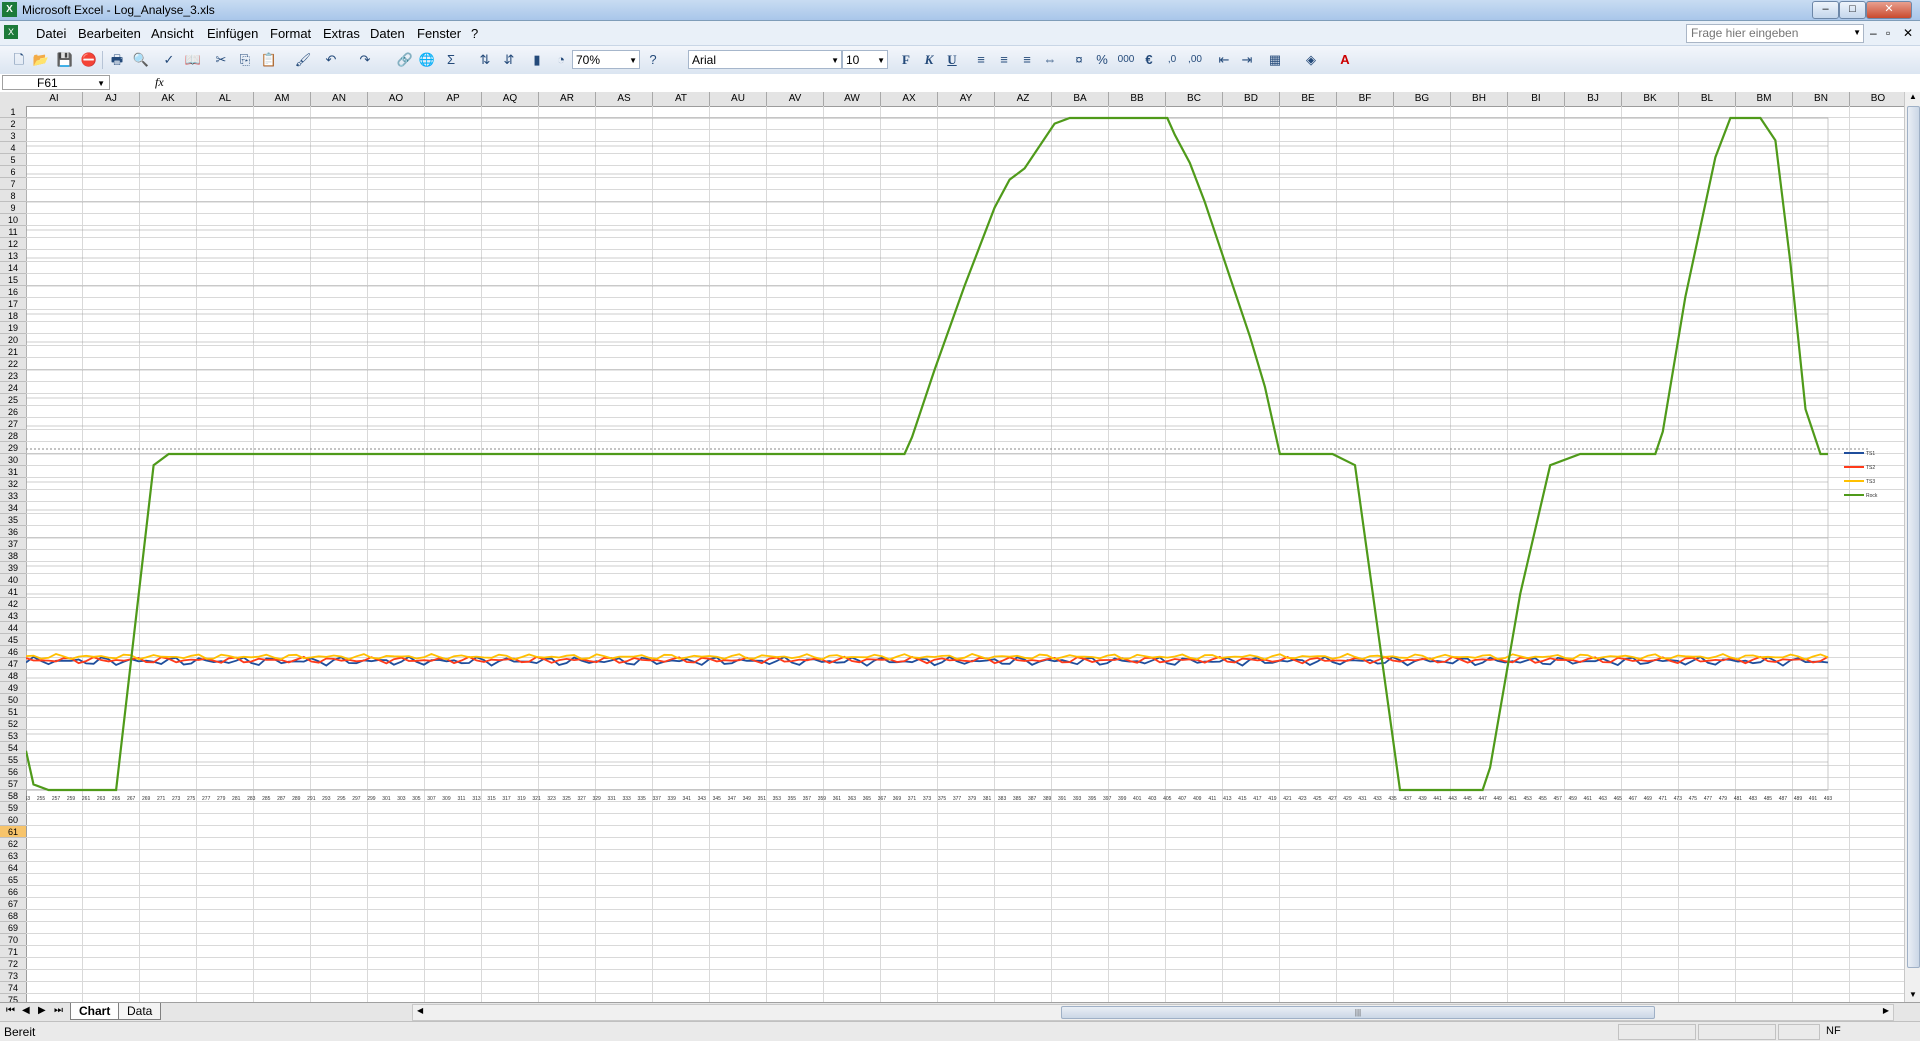 This screenshot has width=1920, height=1041. Describe the element at coordinates (13, 340) in the screenshot. I see `row-header: 20` at that location.